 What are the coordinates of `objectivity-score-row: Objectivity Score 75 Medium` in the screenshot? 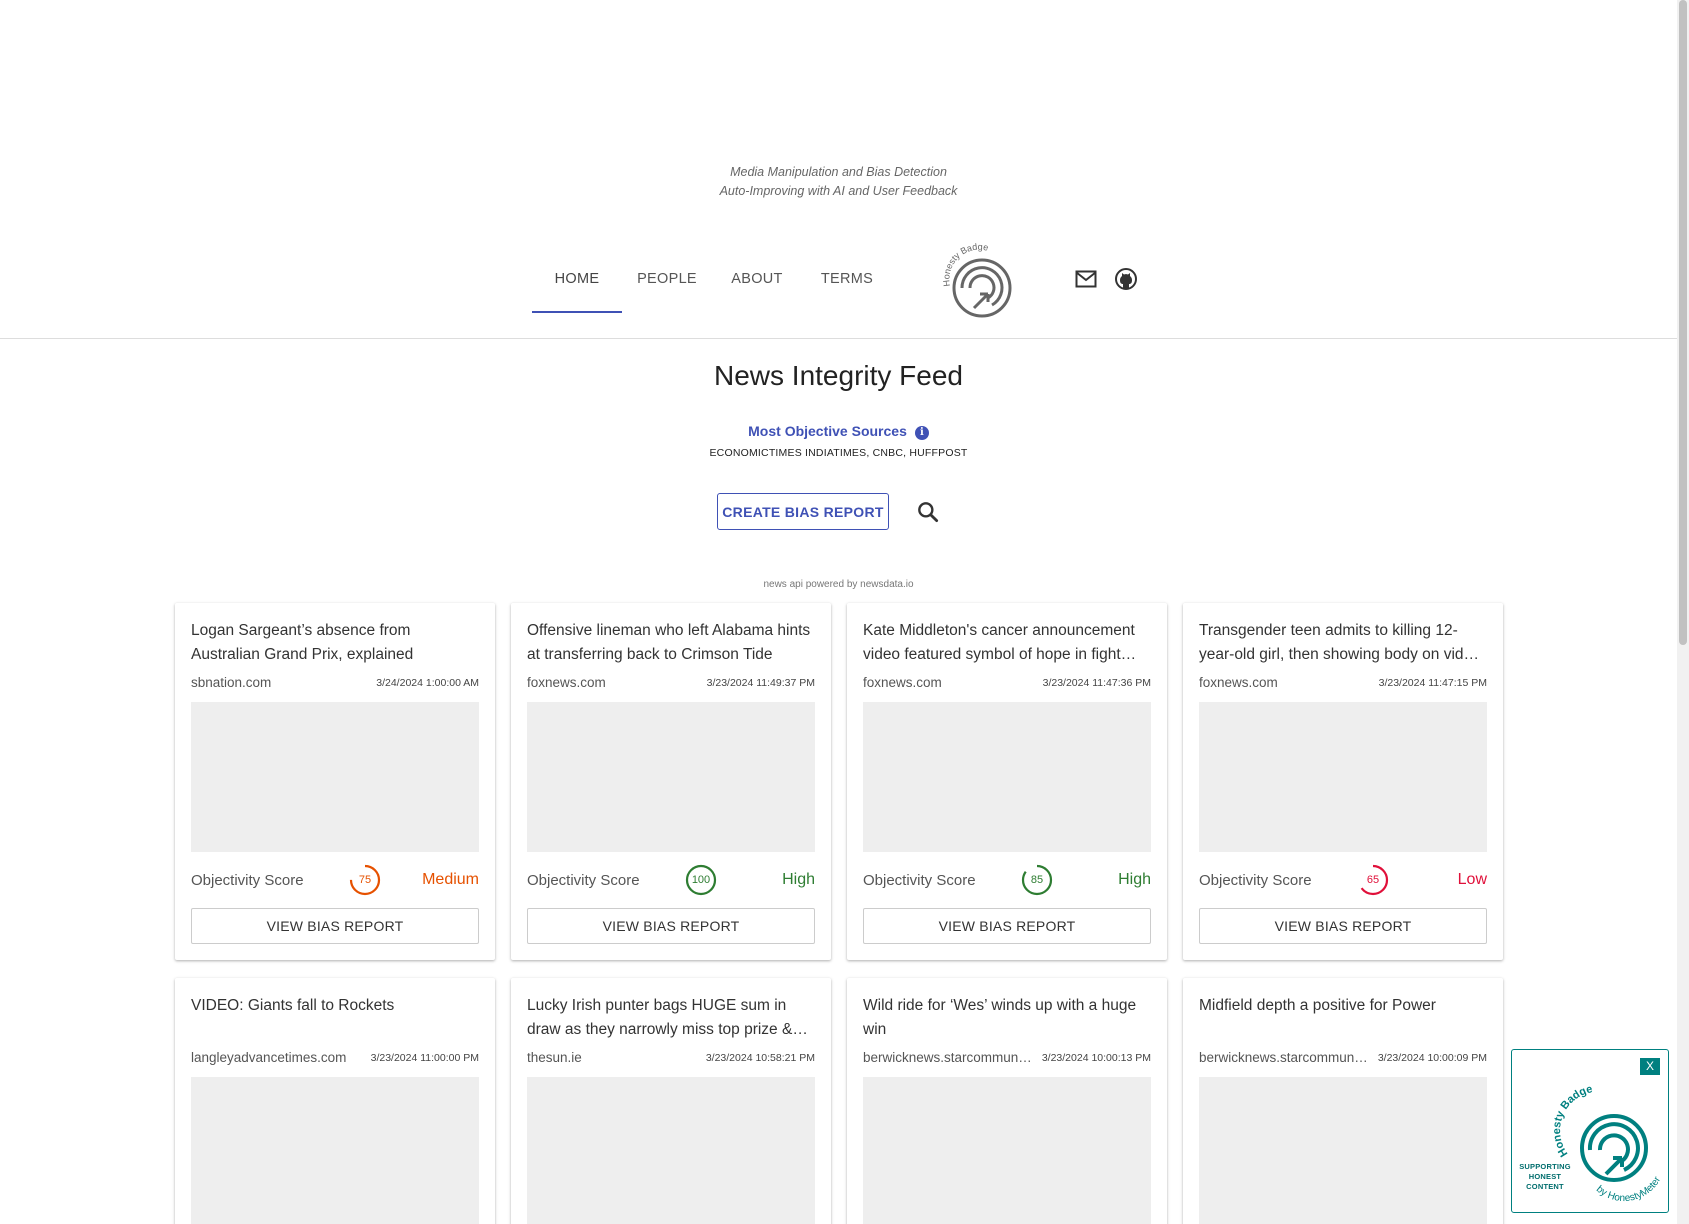 It's located at (335, 880).